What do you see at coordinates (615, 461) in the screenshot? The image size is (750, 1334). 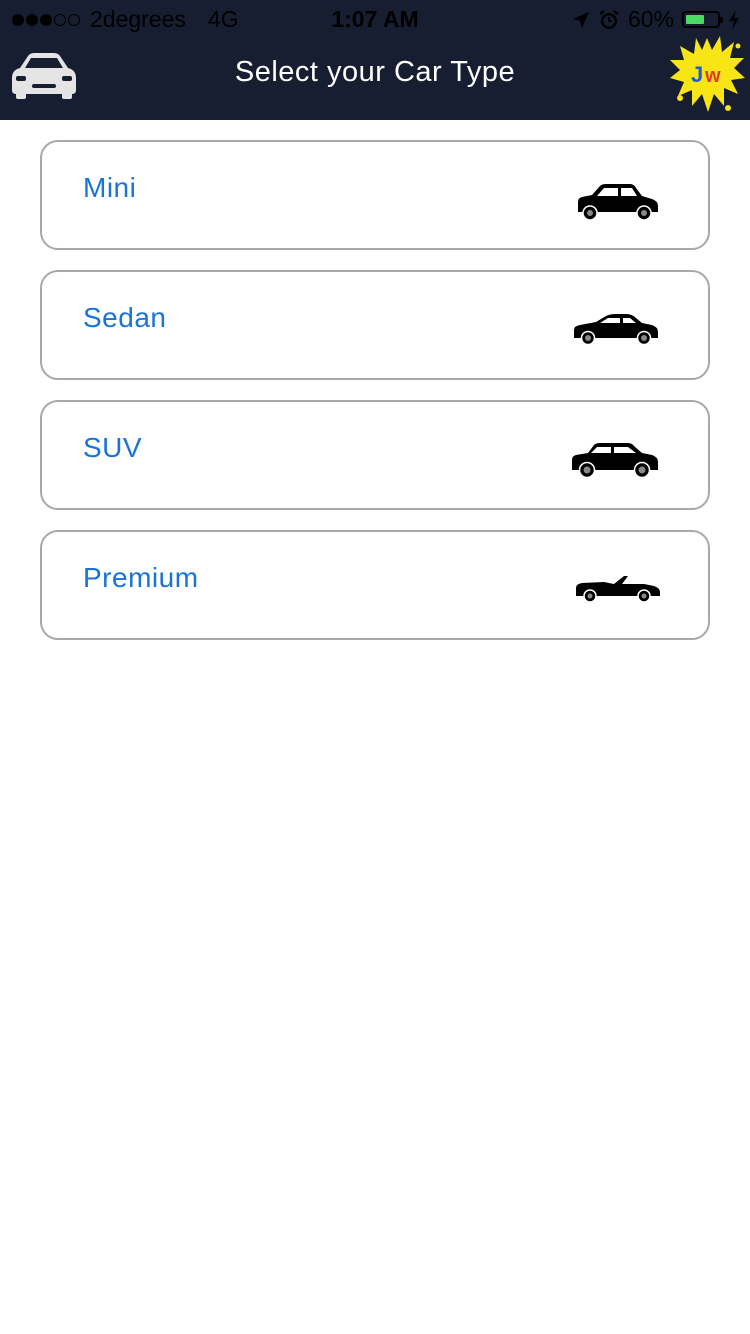 I see `suv-icon` at bounding box center [615, 461].